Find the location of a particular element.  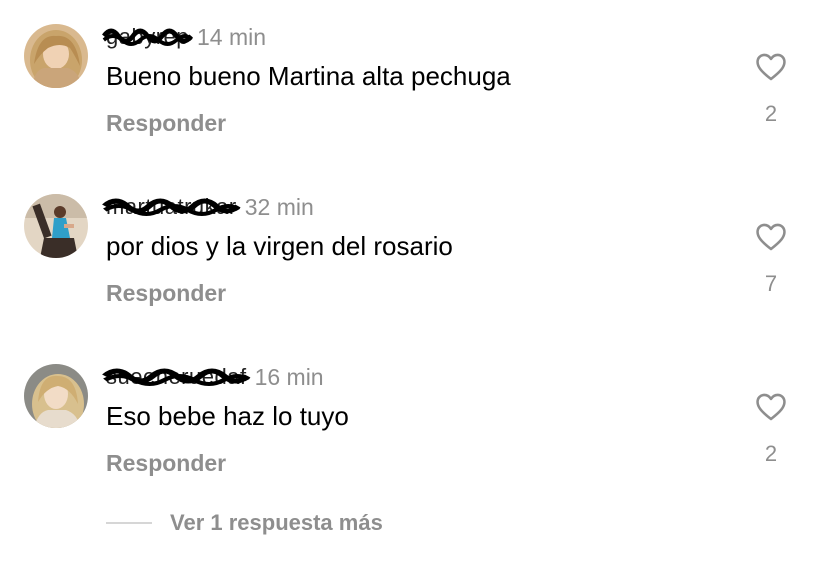

divider-line is located at coordinates (129, 523).